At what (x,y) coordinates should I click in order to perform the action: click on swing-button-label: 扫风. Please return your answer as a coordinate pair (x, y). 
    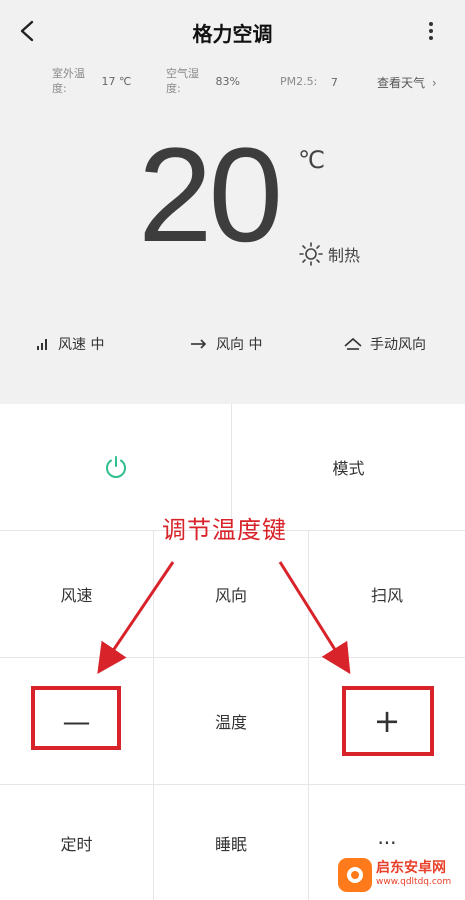
    Looking at the image, I should click on (386, 595).